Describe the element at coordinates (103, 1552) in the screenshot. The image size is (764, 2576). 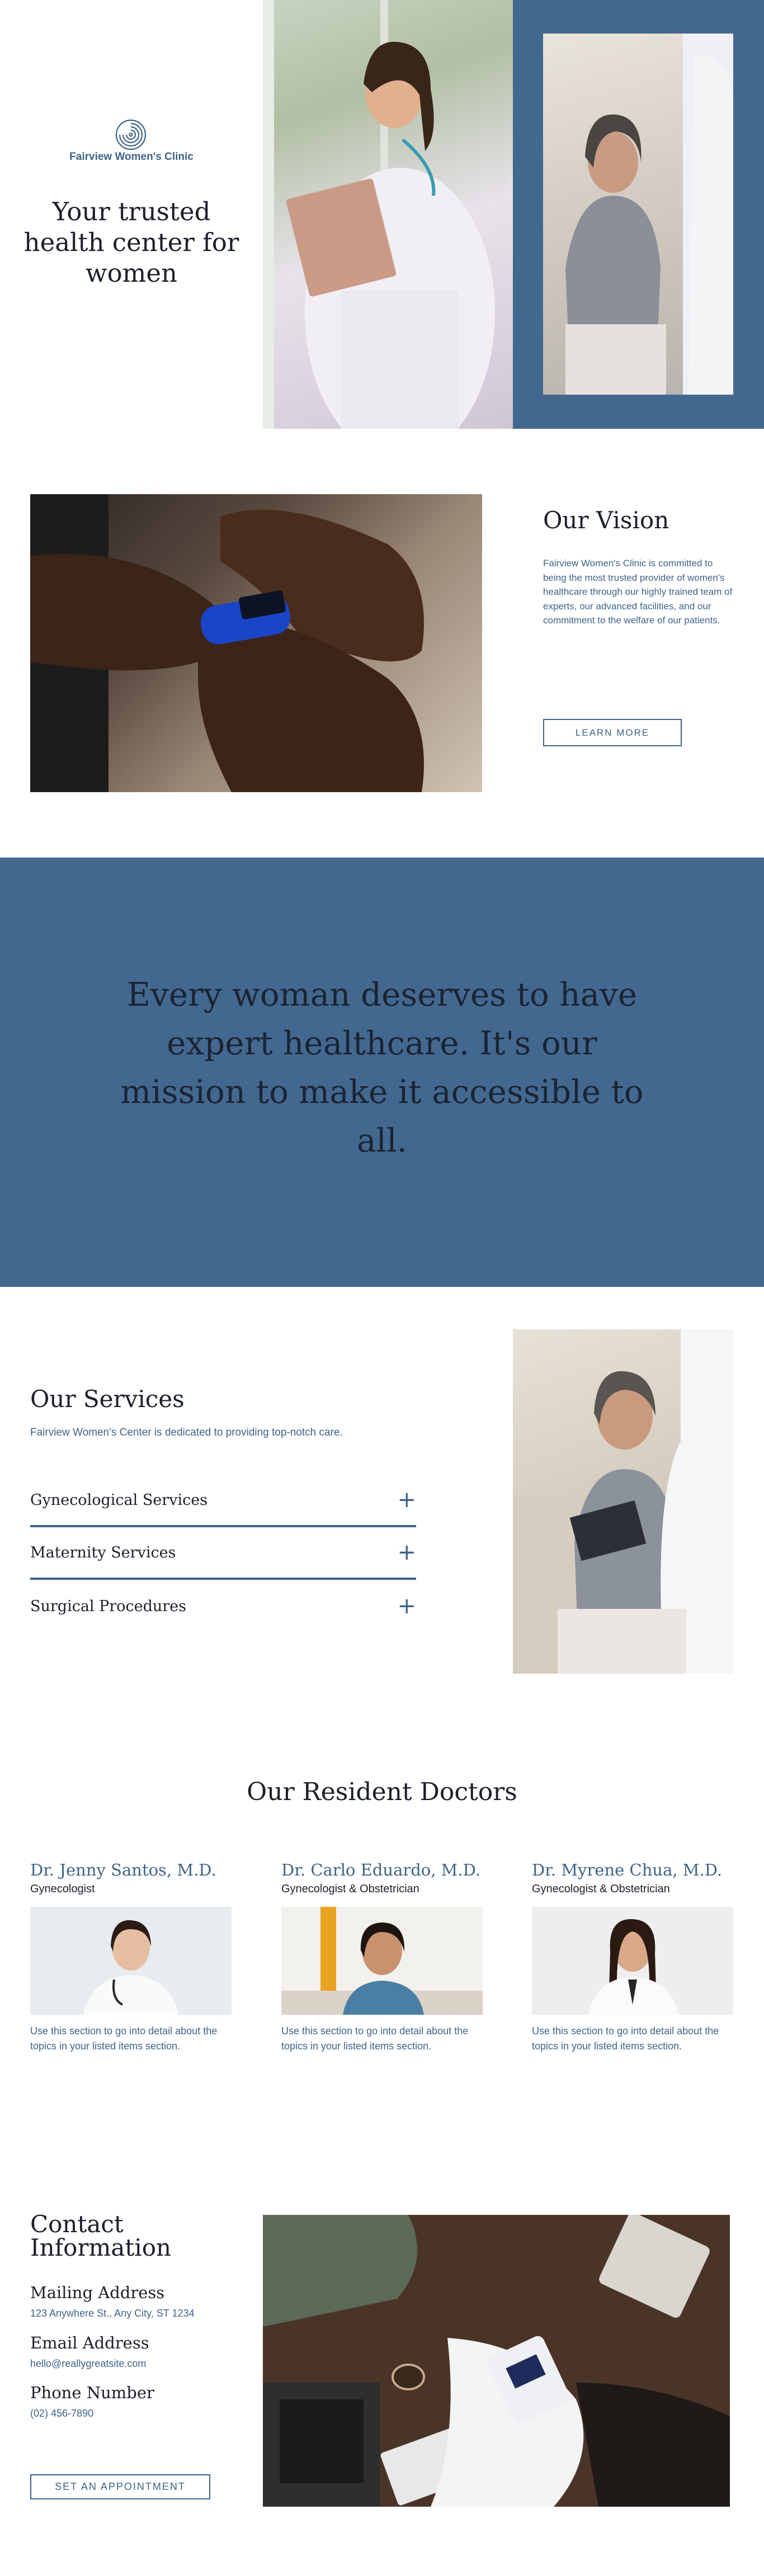
I see `service-item-label: Maternity Services` at that location.